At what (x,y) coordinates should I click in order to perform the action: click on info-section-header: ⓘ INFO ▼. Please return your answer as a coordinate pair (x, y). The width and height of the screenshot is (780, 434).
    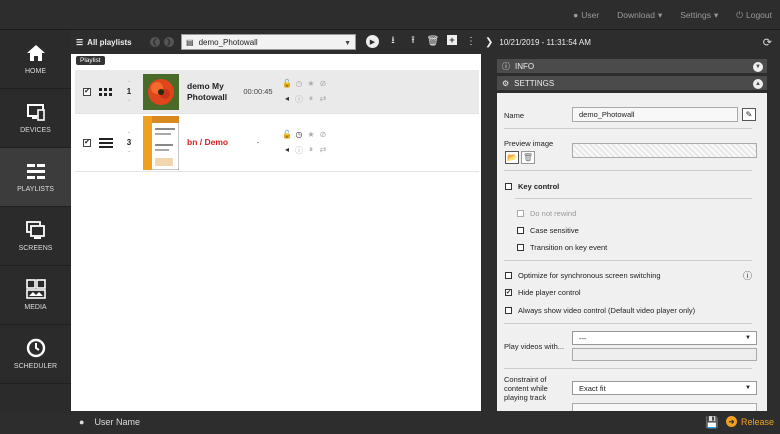
    Looking at the image, I should click on (632, 67).